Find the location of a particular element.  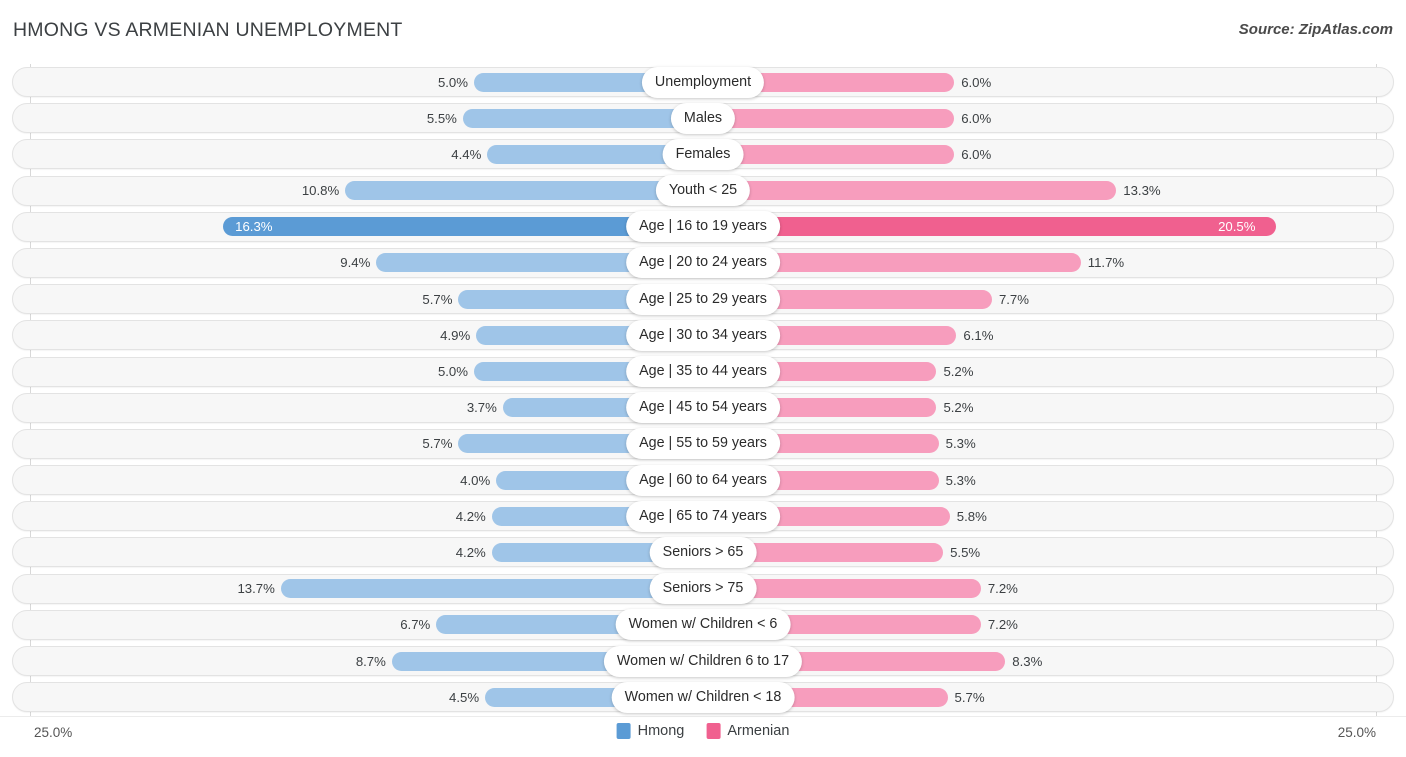

value-label-armenian: 7.7% is located at coordinates (1013, 299).